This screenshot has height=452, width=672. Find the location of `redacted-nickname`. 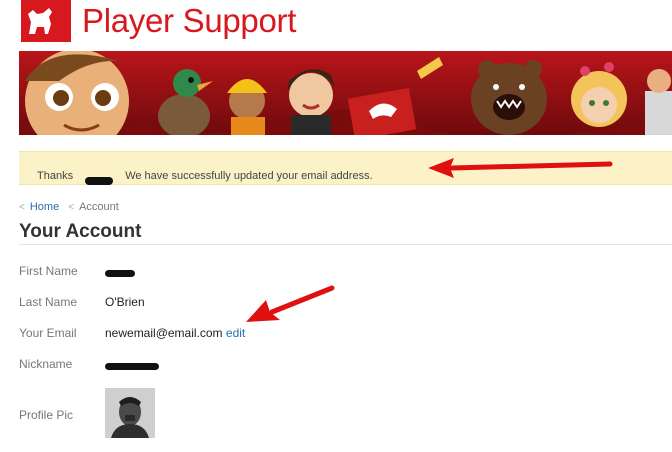

redacted-nickname is located at coordinates (132, 367).